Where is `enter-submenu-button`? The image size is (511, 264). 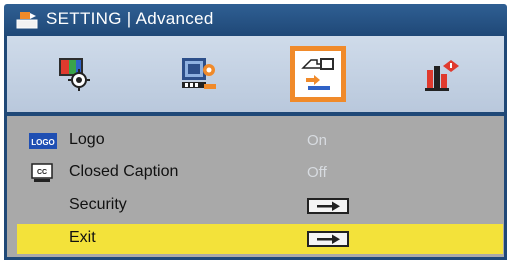 enter-submenu-button is located at coordinates (328, 206).